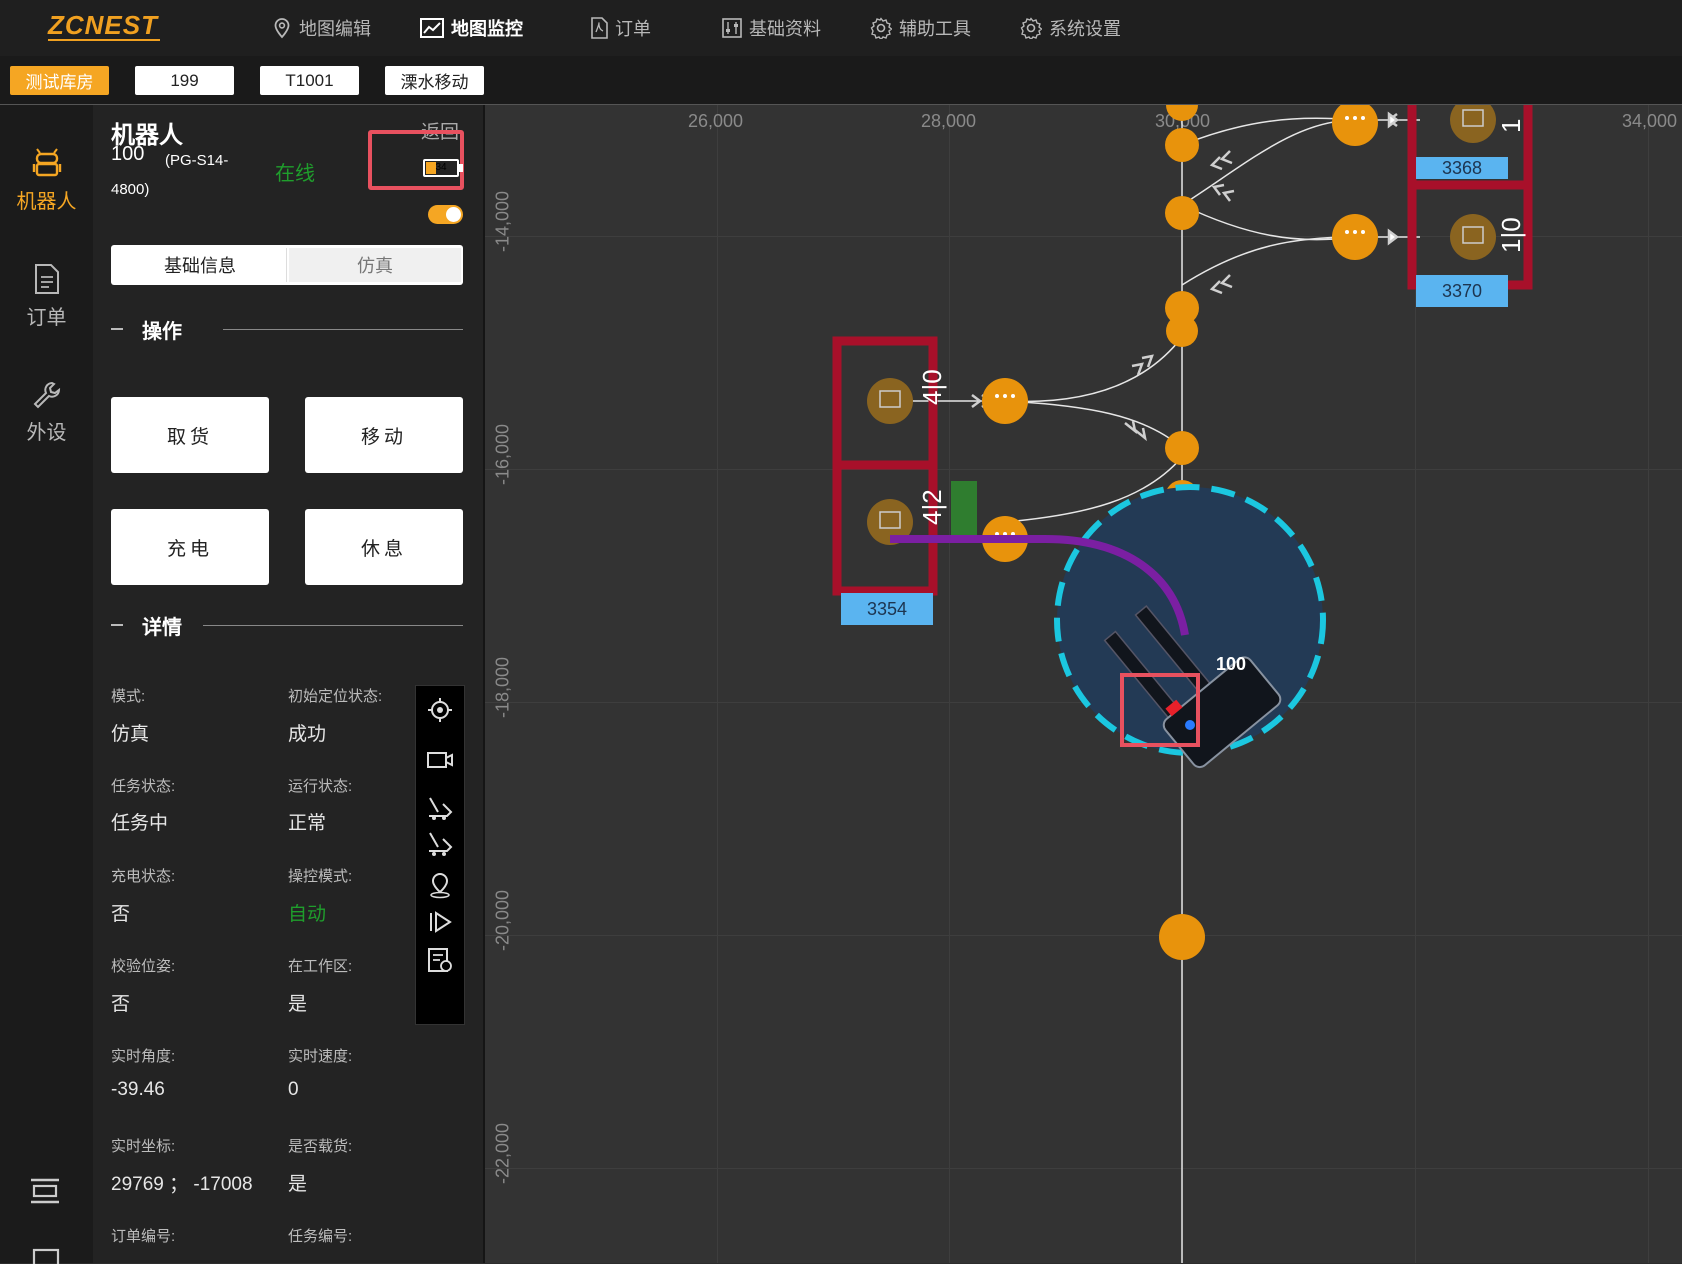  I want to click on nav-aux-tools: 辅助工具, so click(920, 28).